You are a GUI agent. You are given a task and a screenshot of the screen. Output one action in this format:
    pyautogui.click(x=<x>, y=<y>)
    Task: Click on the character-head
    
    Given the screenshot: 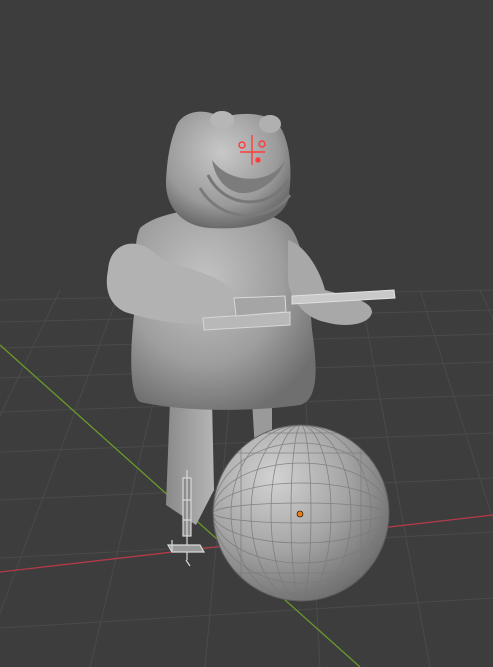 What is the action you would take?
    pyautogui.click(x=228, y=170)
    